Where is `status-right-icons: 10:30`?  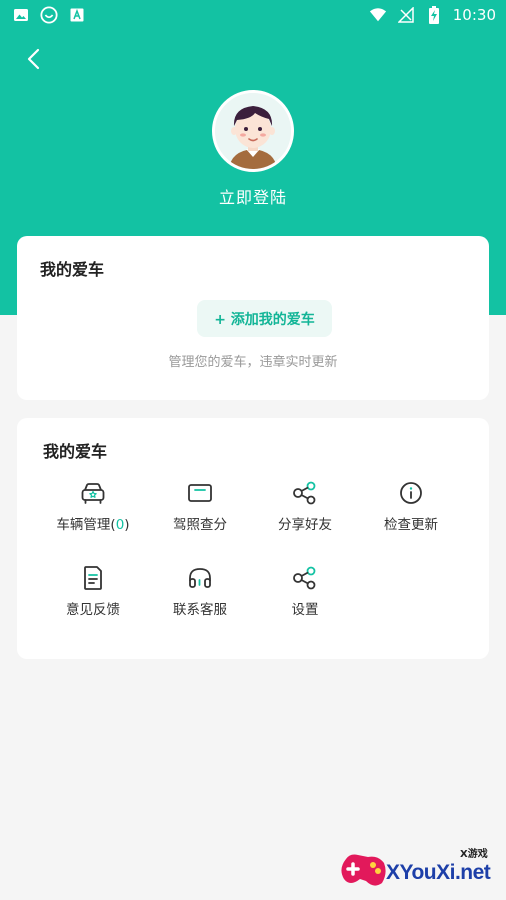
status-right-icons: 10:30 is located at coordinates (432, 15).